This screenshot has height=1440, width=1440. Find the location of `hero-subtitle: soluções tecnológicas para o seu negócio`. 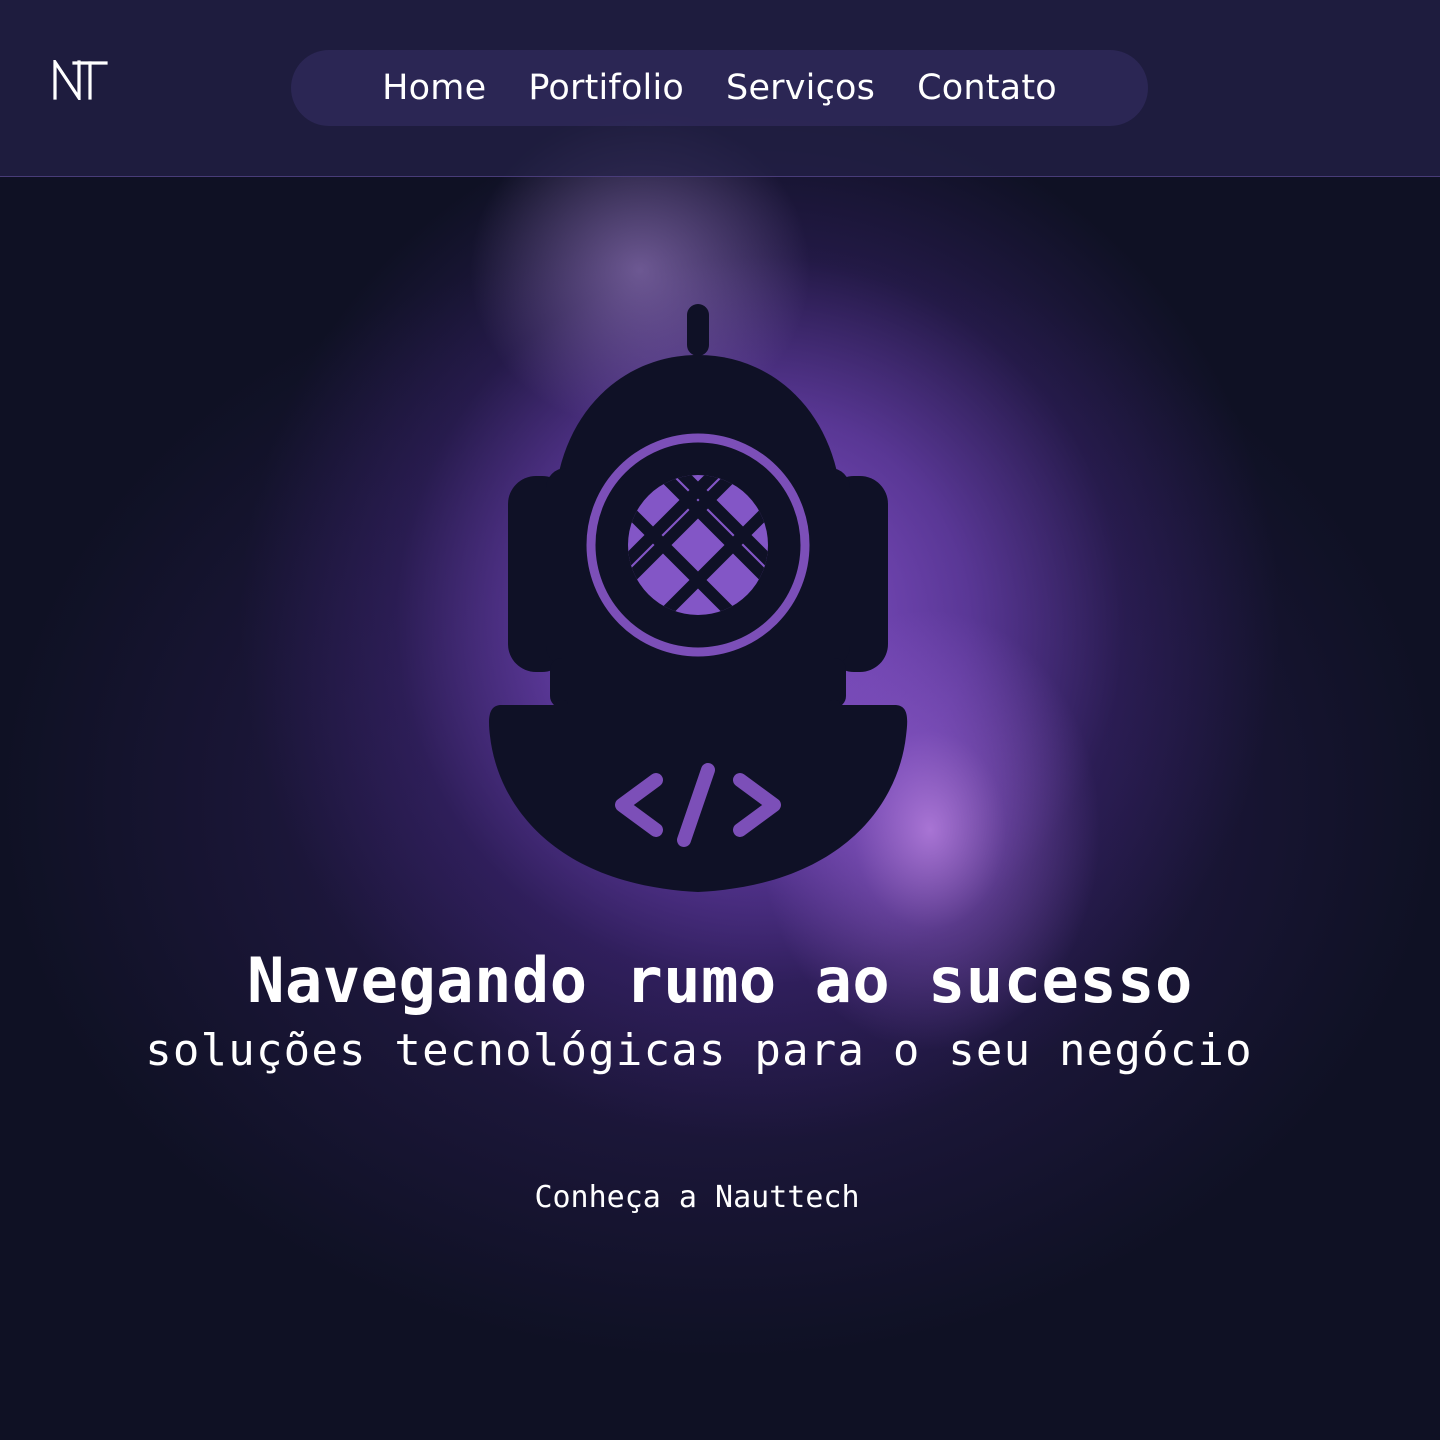

hero-subtitle: soluções tecnológicas para o seu negócio is located at coordinates (699, 1050).